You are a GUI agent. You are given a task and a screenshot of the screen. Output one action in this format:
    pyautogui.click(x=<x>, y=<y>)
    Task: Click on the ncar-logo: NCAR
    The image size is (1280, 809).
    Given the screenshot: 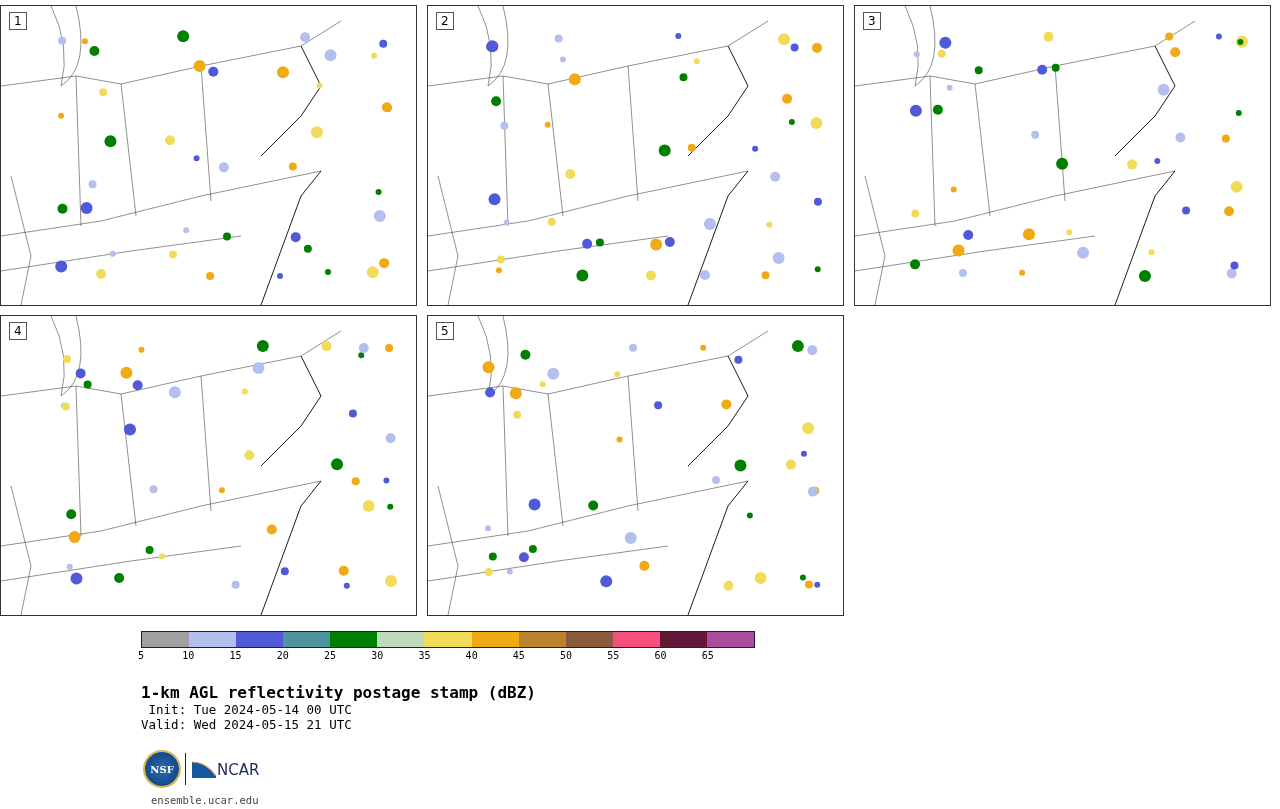 What is the action you would take?
    pyautogui.click(x=226, y=769)
    